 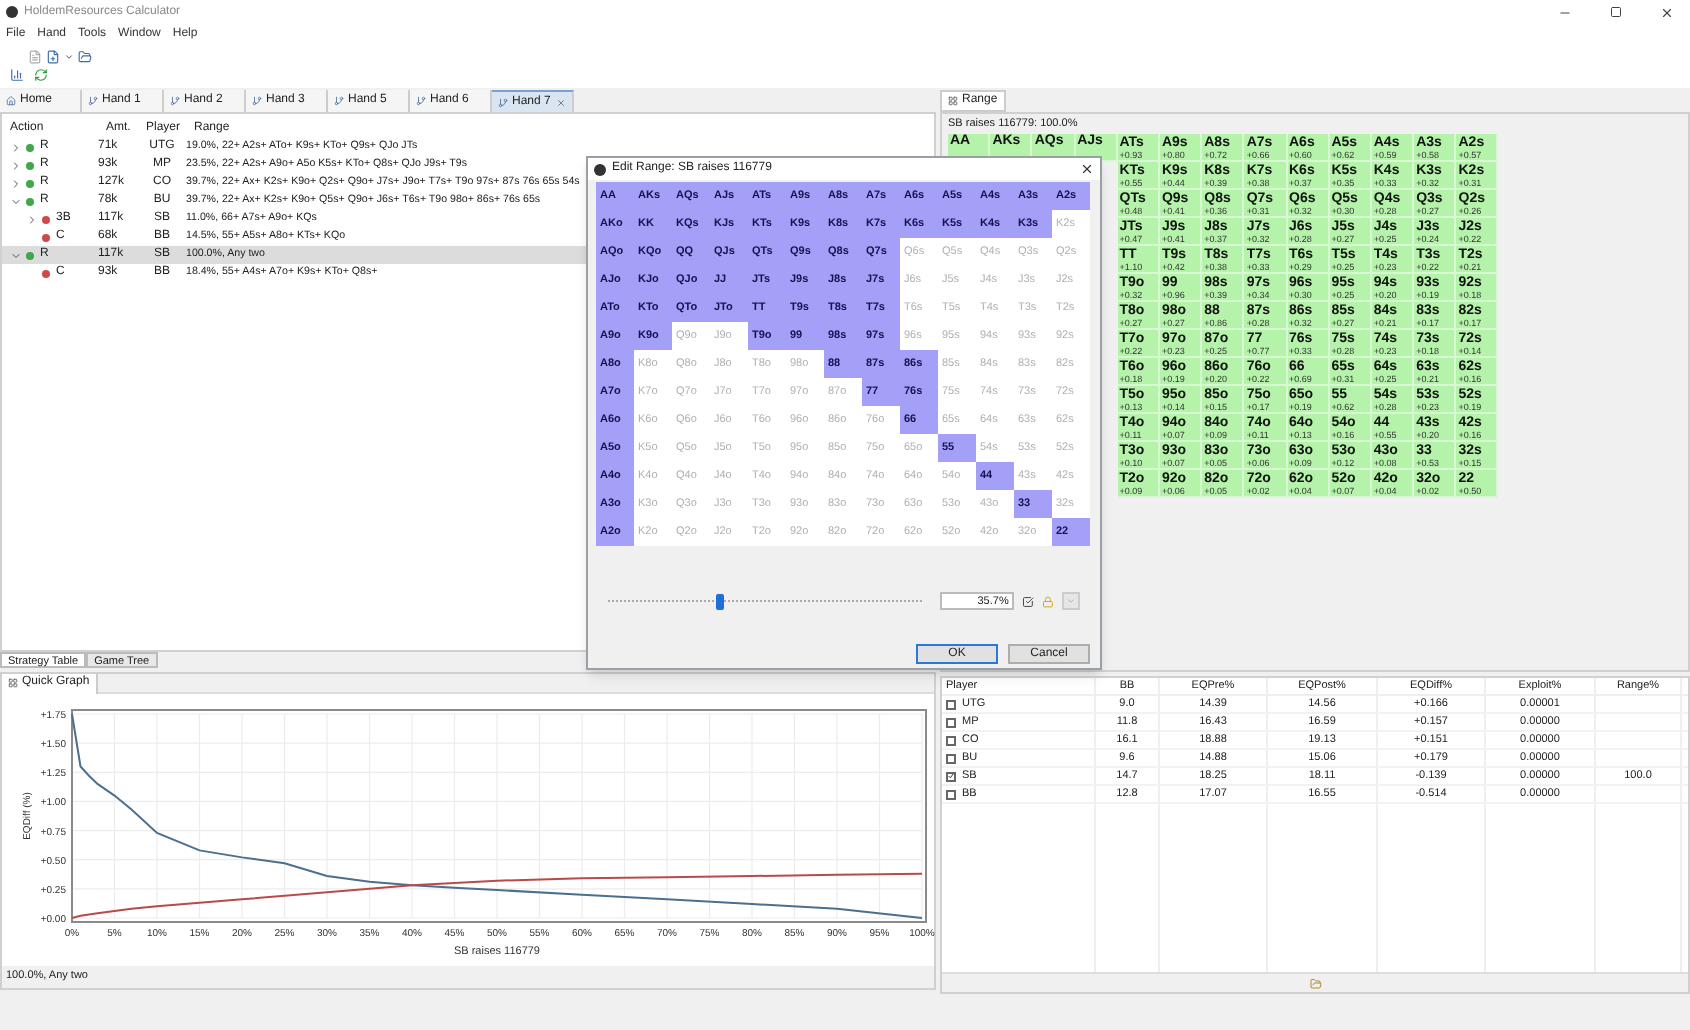 I want to click on new-file-icon, so click(x=53, y=57).